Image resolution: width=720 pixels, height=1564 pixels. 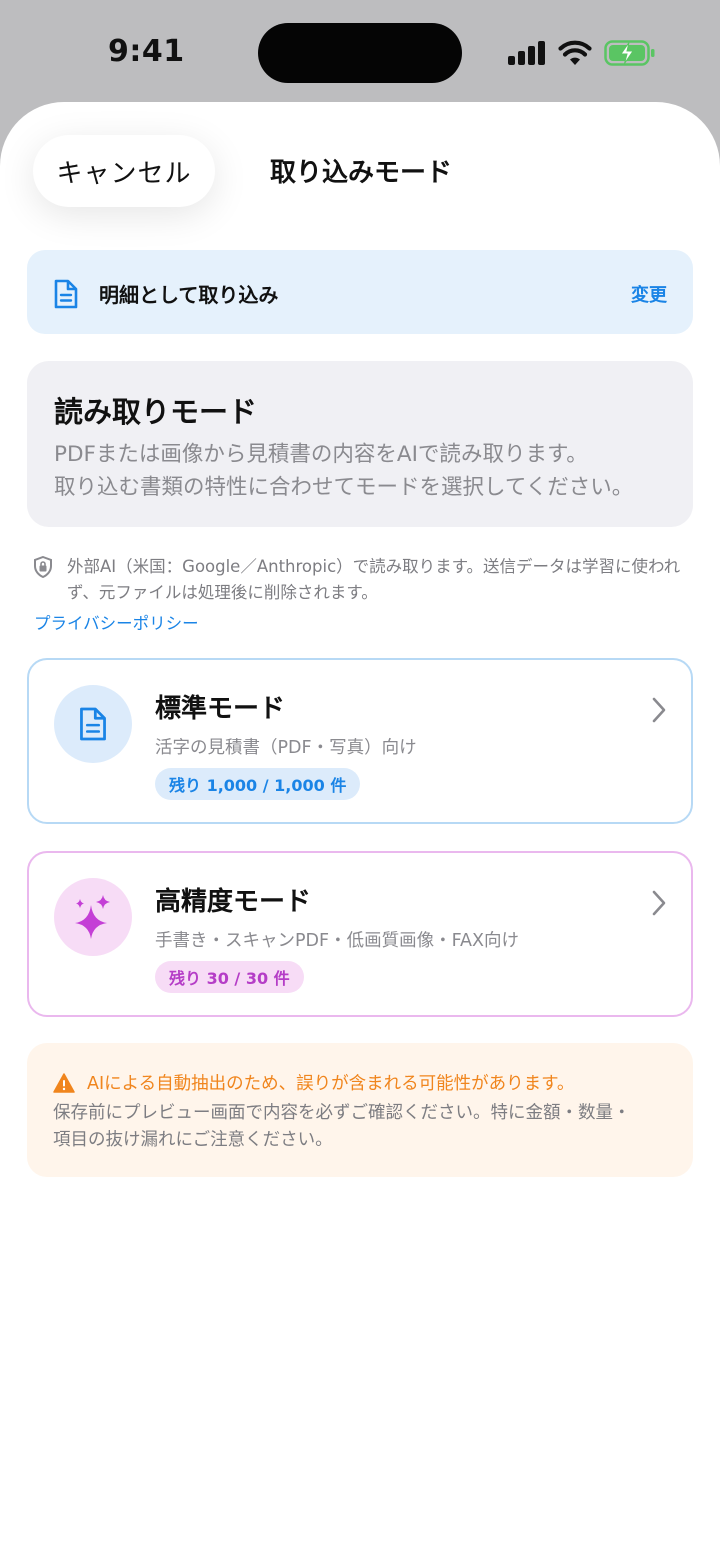 What do you see at coordinates (146, 51) in the screenshot?
I see `status-time: 9:41` at bounding box center [146, 51].